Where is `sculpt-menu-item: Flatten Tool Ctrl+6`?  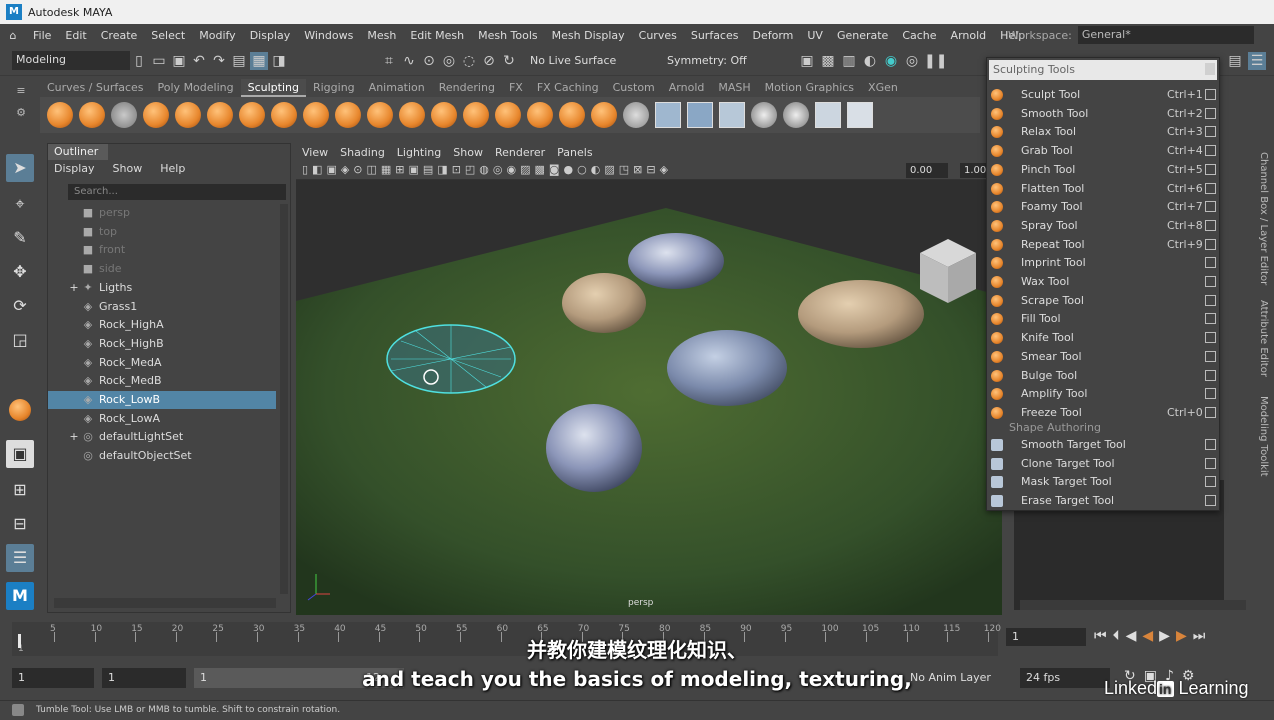 sculpt-menu-item: Flatten Tool Ctrl+6 is located at coordinates (1103, 189).